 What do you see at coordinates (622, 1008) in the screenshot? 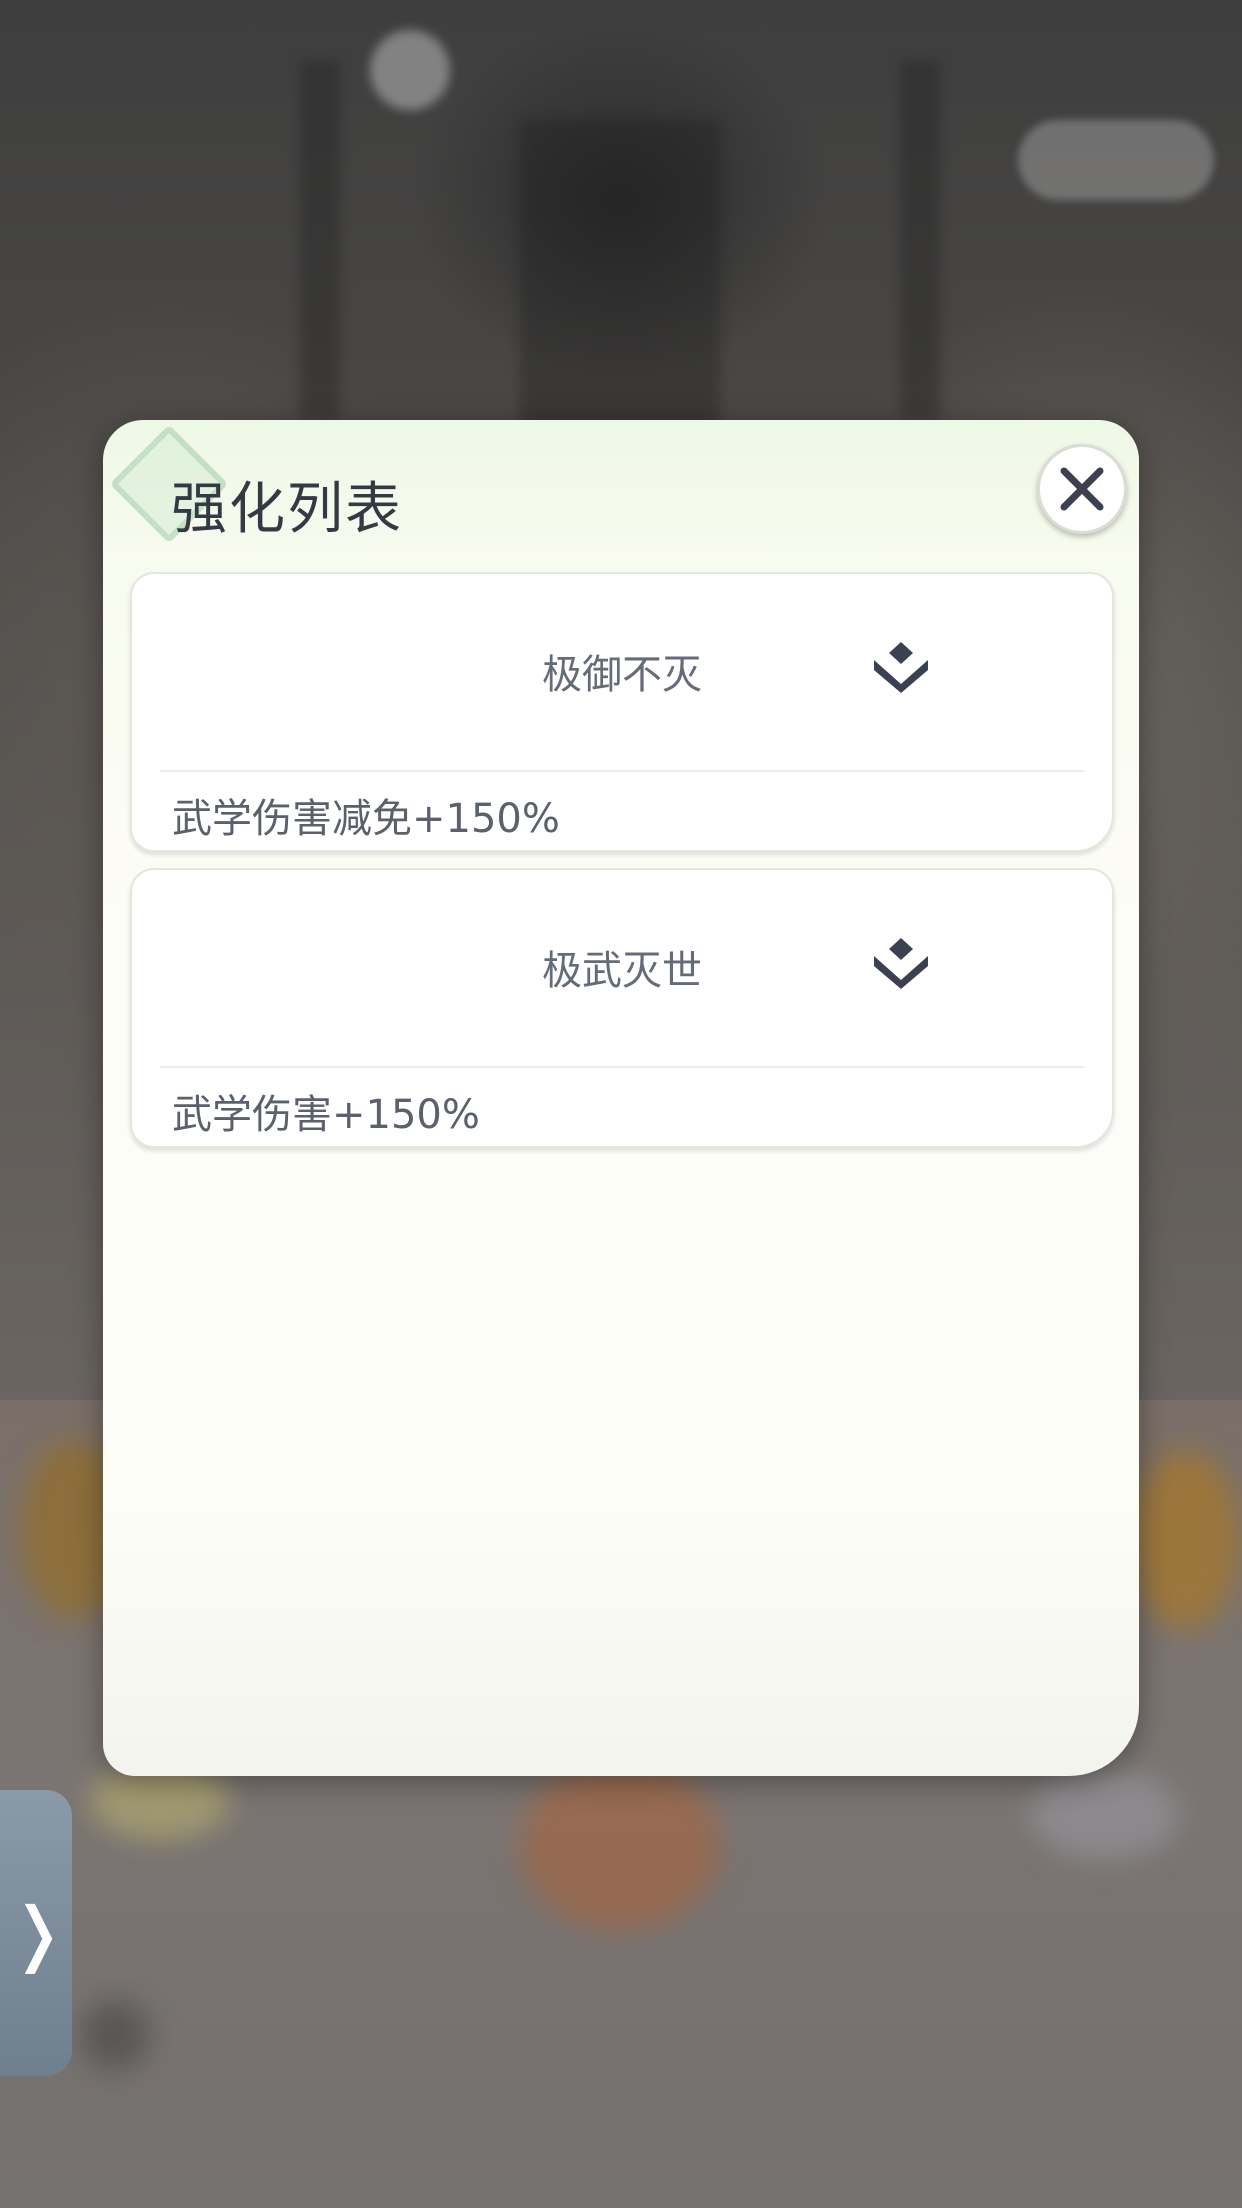
I see `enhancement-card: 极武灭世 武学伤害+150%` at bounding box center [622, 1008].